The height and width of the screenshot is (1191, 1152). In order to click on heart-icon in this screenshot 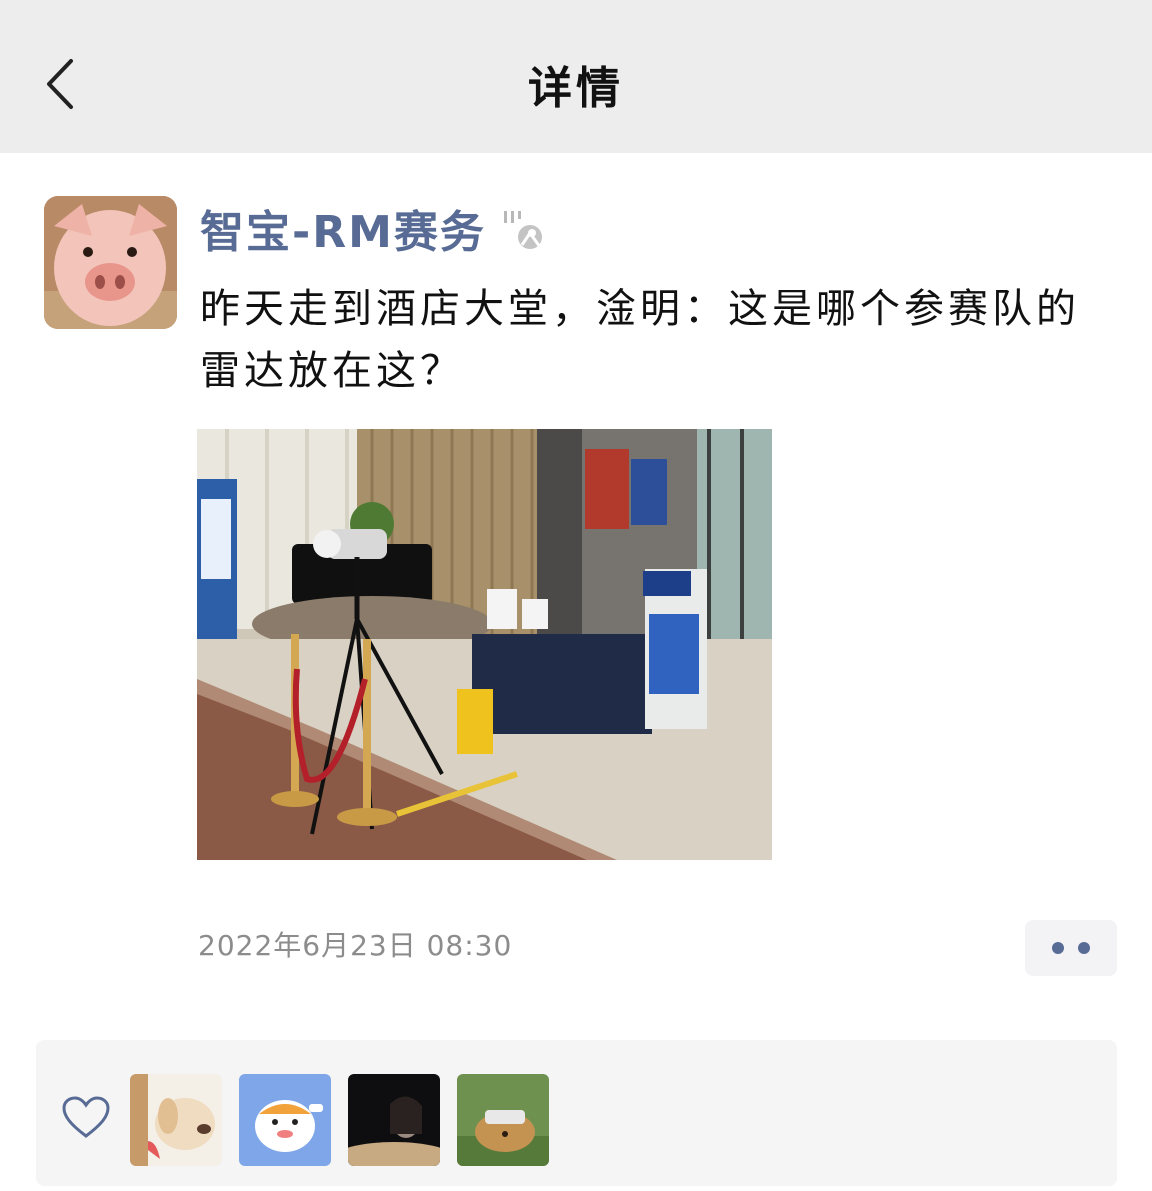, I will do `click(86, 1118)`.